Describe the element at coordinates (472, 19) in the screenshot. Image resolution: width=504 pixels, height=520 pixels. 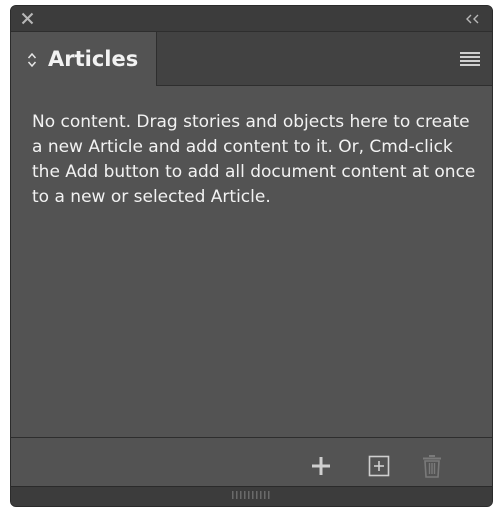
I see `collapse-panel-icon` at that location.